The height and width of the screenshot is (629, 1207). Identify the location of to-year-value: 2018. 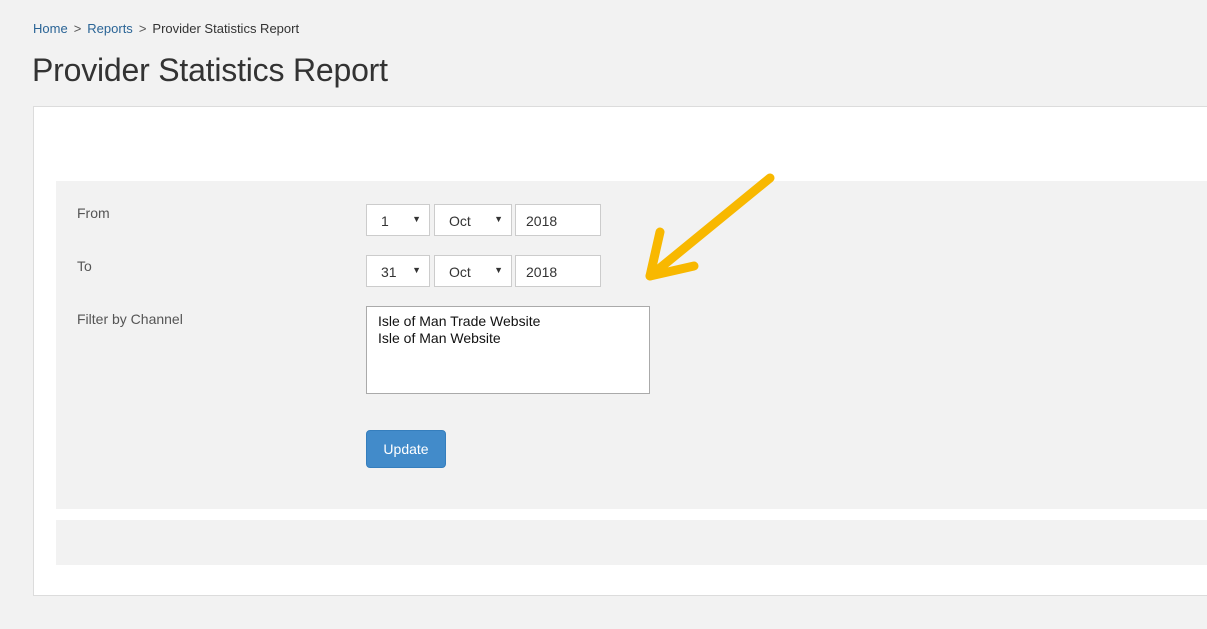
(542, 272).